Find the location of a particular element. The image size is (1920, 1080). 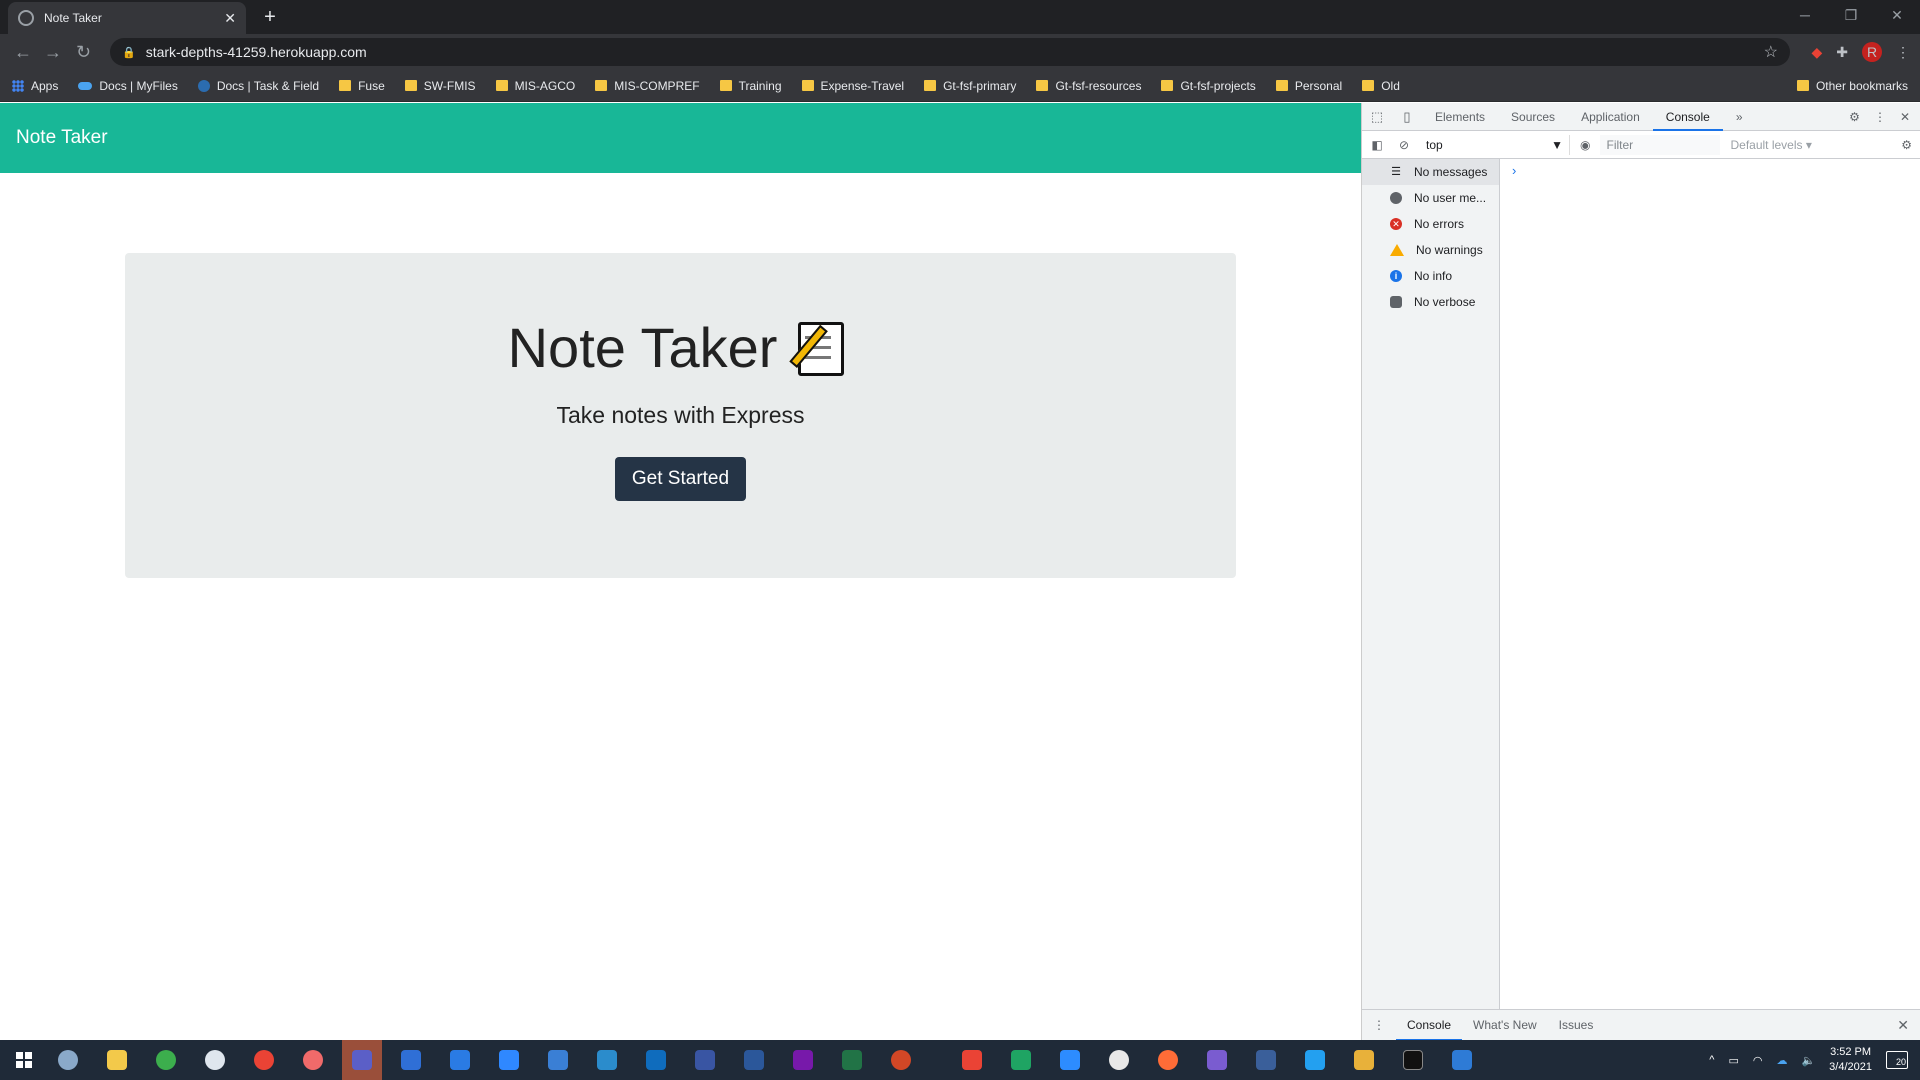

sidebar-item-warnings: No warnings is located at coordinates (1430, 250).